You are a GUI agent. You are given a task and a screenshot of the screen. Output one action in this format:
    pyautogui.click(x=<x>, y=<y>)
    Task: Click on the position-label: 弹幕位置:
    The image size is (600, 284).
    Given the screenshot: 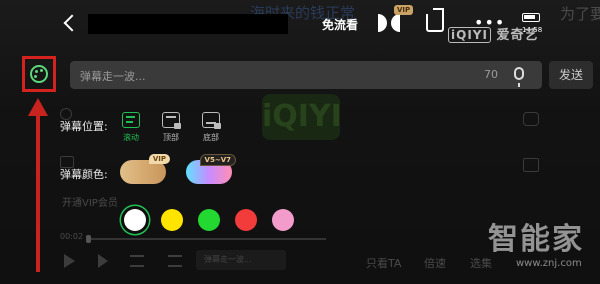 What is the action you would take?
    pyautogui.click(x=84, y=126)
    